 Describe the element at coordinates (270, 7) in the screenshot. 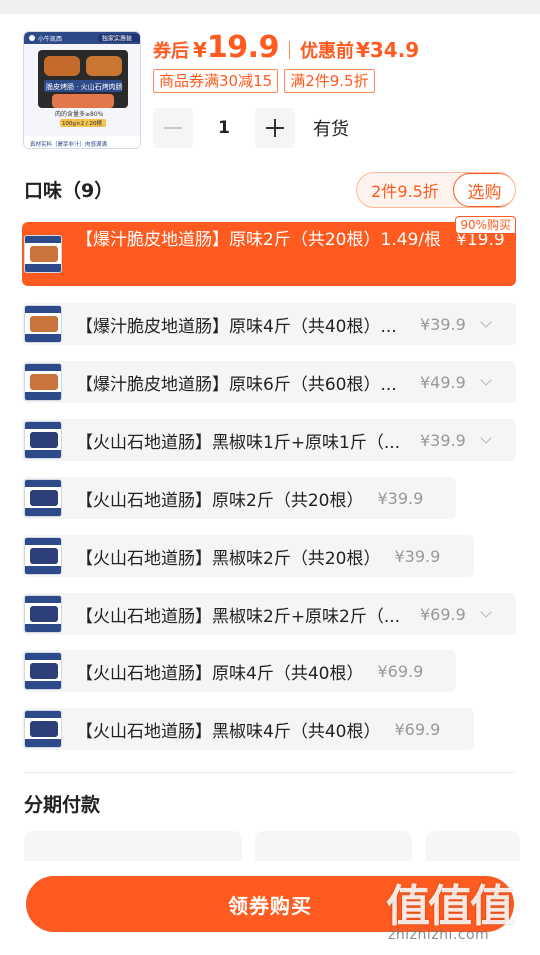

I see `top-edge-strip` at that location.